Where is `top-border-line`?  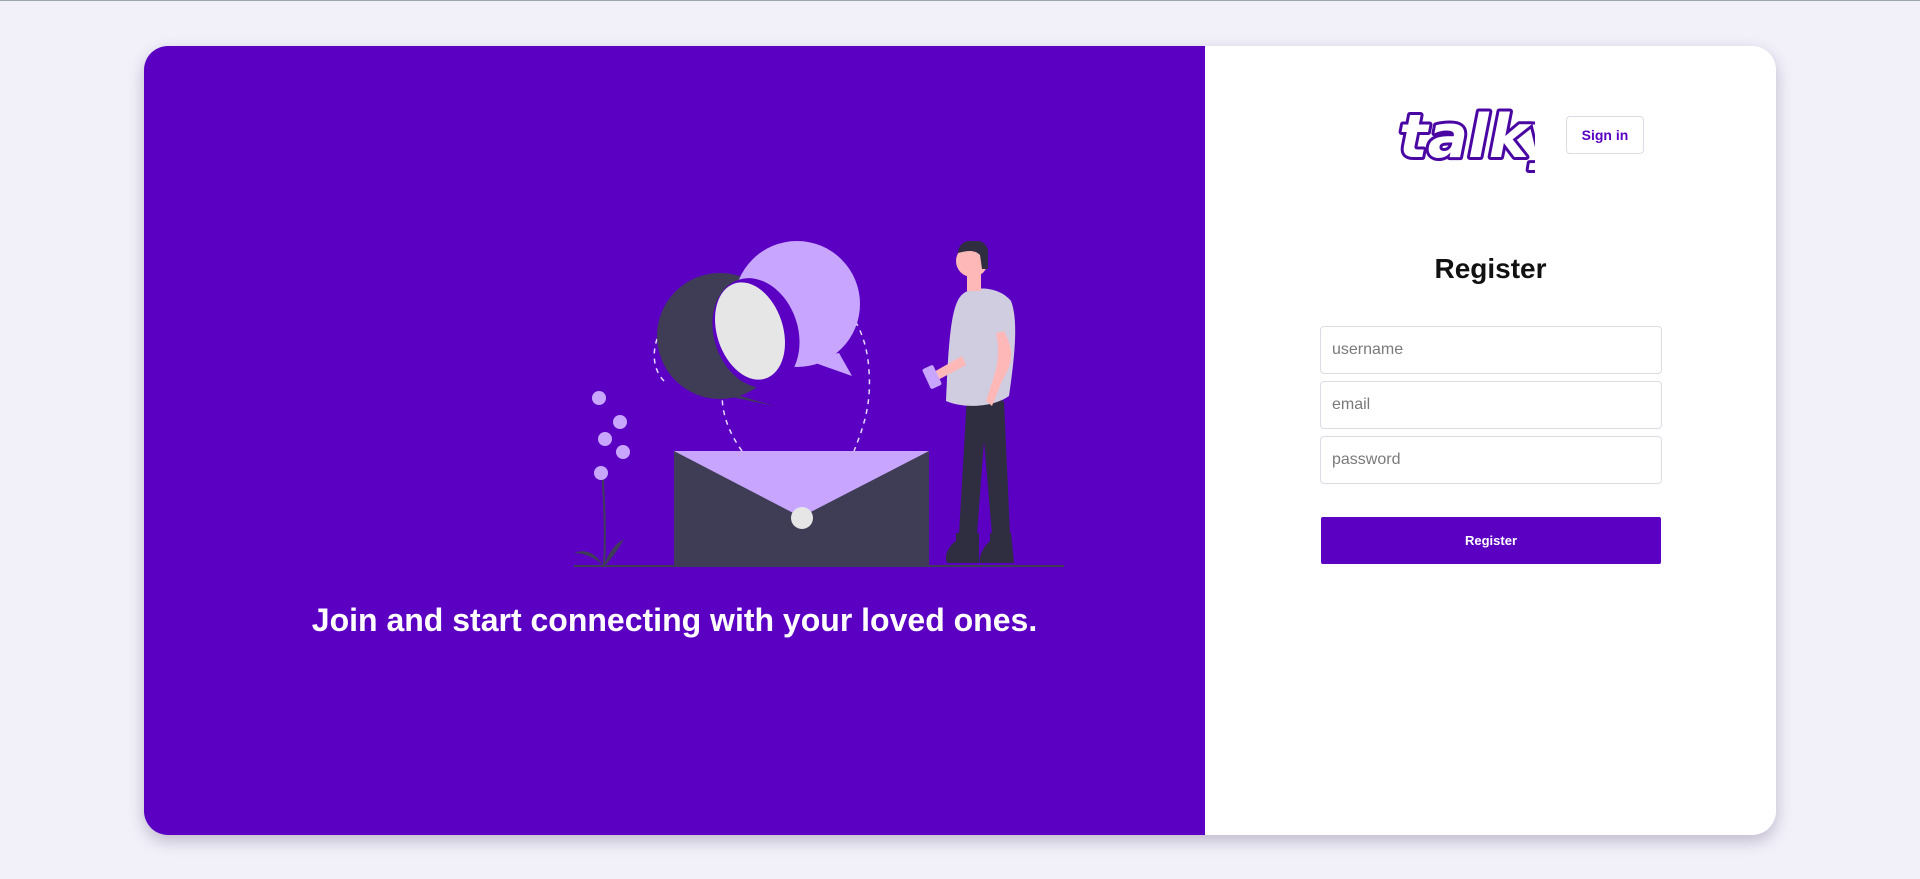 top-border-line is located at coordinates (960, 0).